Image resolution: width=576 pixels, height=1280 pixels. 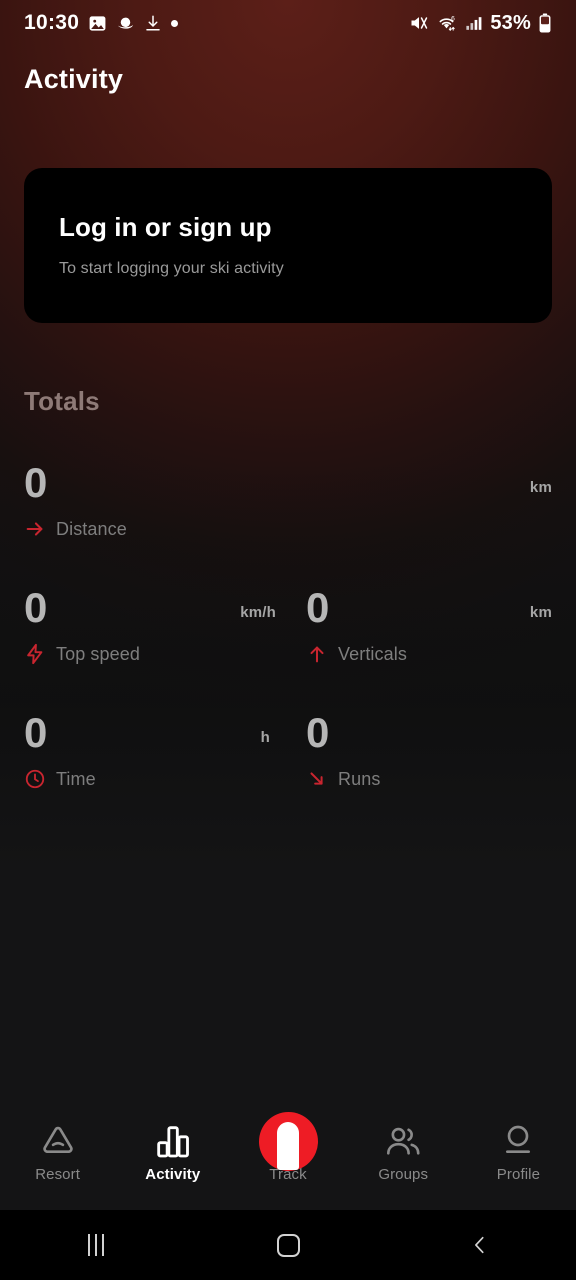 I want to click on status-bar: 10:30 6 53%, so click(x=288, y=23).